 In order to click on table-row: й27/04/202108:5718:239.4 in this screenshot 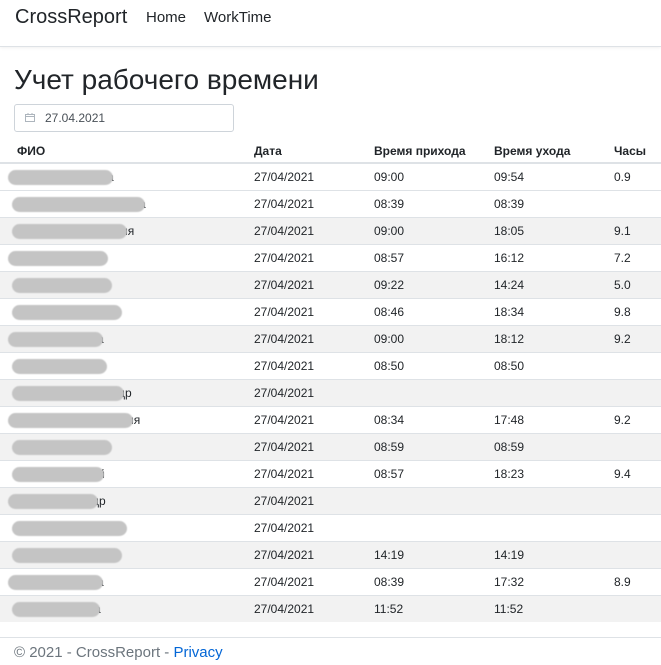, I will do `click(330, 474)`.